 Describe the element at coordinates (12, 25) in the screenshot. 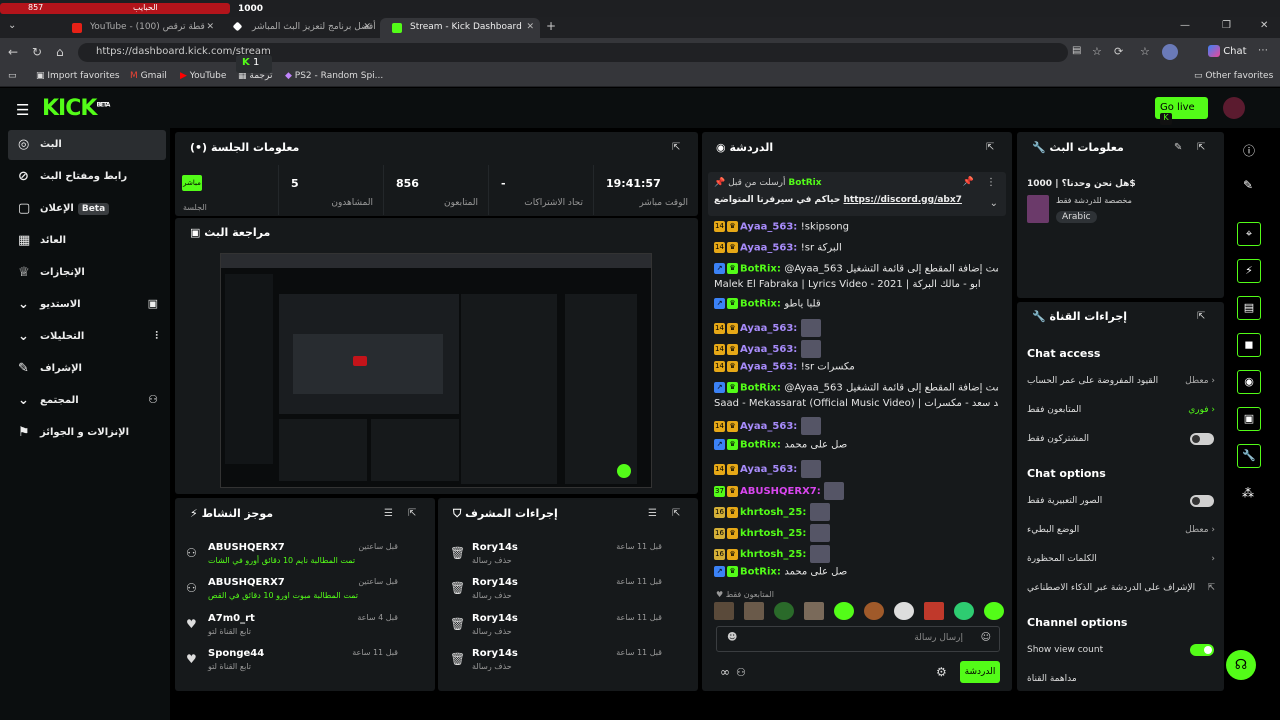

I see `tab-menu-icon: ⌄` at that location.